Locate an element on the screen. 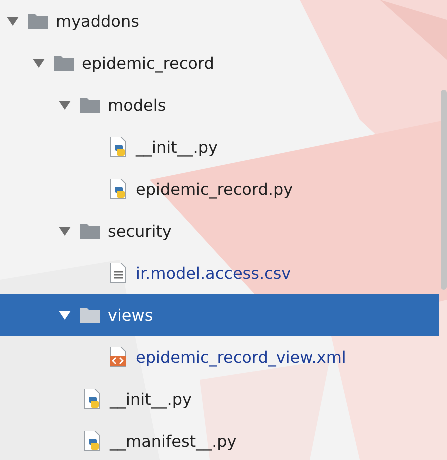 Image resolution: width=447 pixels, height=460 pixels. tree-item: ir.model.access.csv is located at coordinates (219, 273).